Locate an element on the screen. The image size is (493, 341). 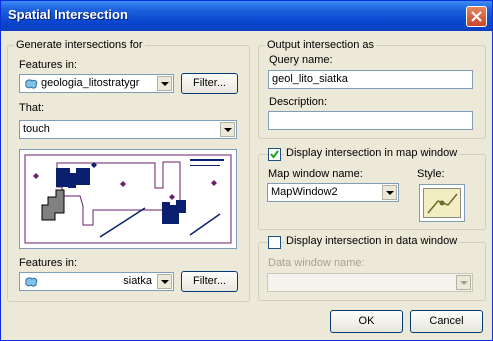
close-button is located at coordinates (476, 16).